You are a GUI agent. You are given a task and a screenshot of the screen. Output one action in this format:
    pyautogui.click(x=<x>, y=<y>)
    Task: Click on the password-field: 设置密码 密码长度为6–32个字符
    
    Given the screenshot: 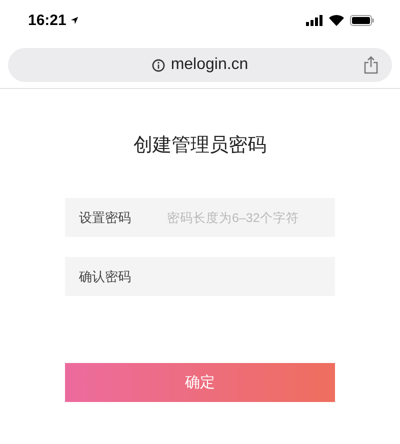 What is the action you would take?
    pyautogui.click(x=200, y=217)
    